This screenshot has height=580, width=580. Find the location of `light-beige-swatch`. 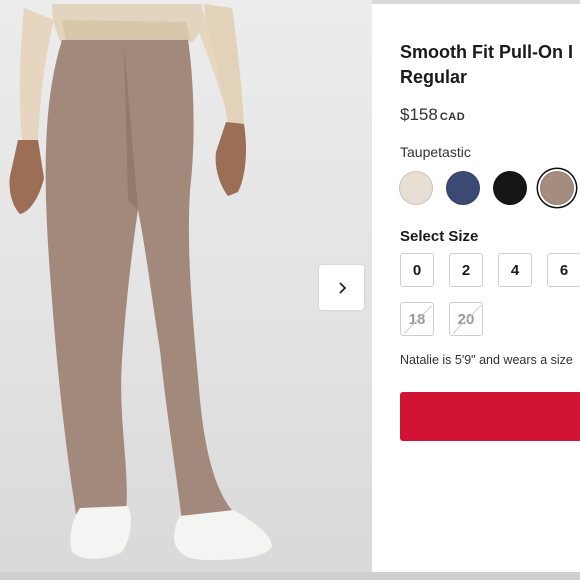

light-beige-swatch is located at coordinates (416, 188).